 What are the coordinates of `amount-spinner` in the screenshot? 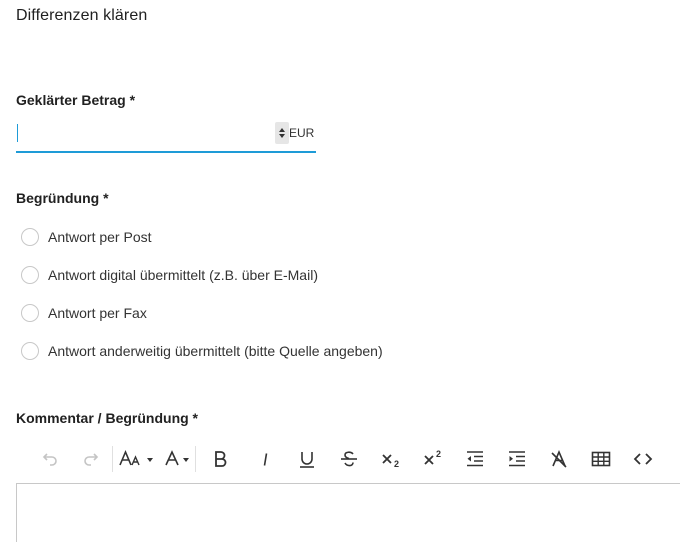 It's located at (282, 133).